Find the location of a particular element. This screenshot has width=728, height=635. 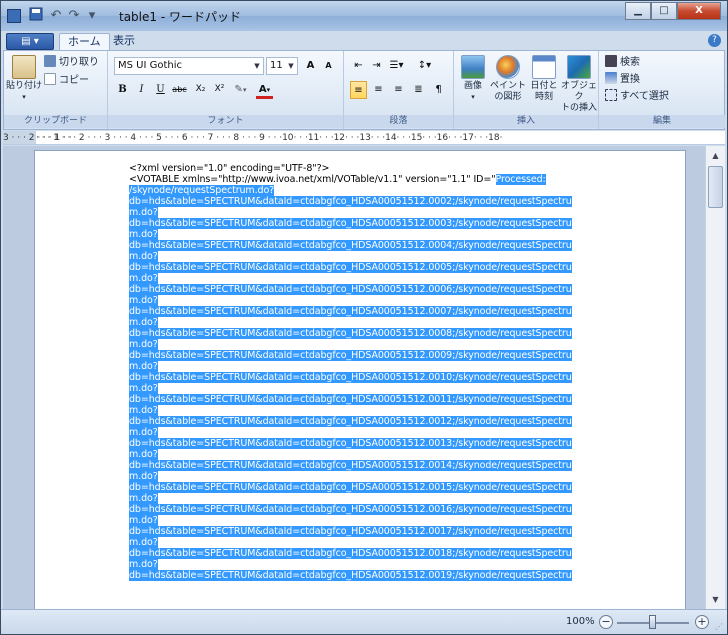

app-icon is located at coordinates (14, 16).